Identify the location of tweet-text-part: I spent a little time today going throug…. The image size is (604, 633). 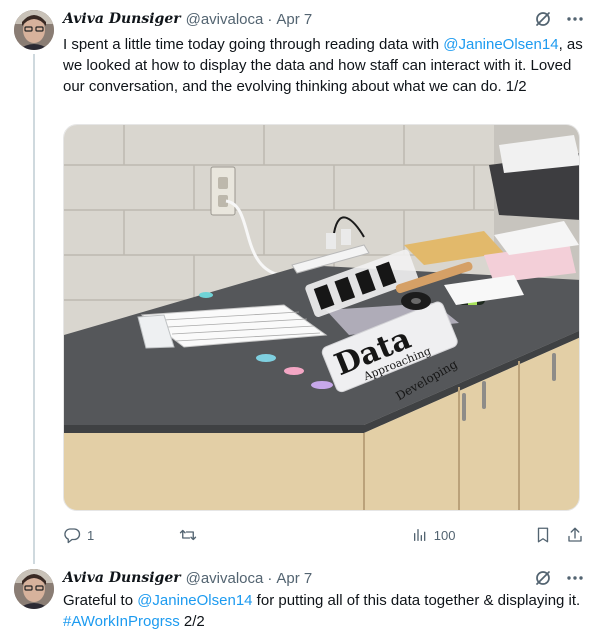
(253, 44).